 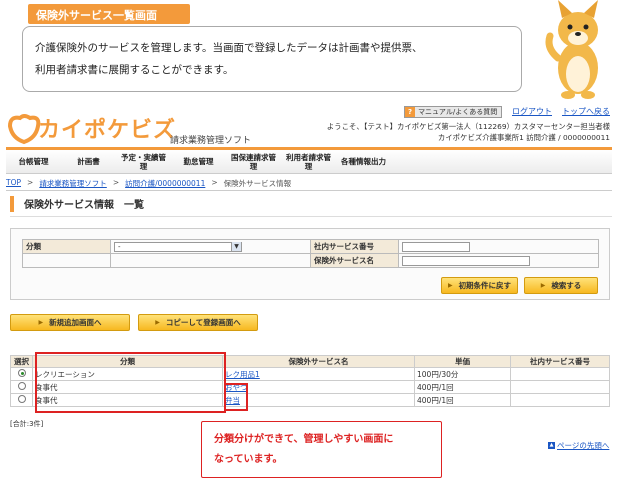 What do you see at coordinates (75, 322) in the screenshot?
I see `new-add-button-label: 新規追加画面へ` at bounding box center [75, 322].